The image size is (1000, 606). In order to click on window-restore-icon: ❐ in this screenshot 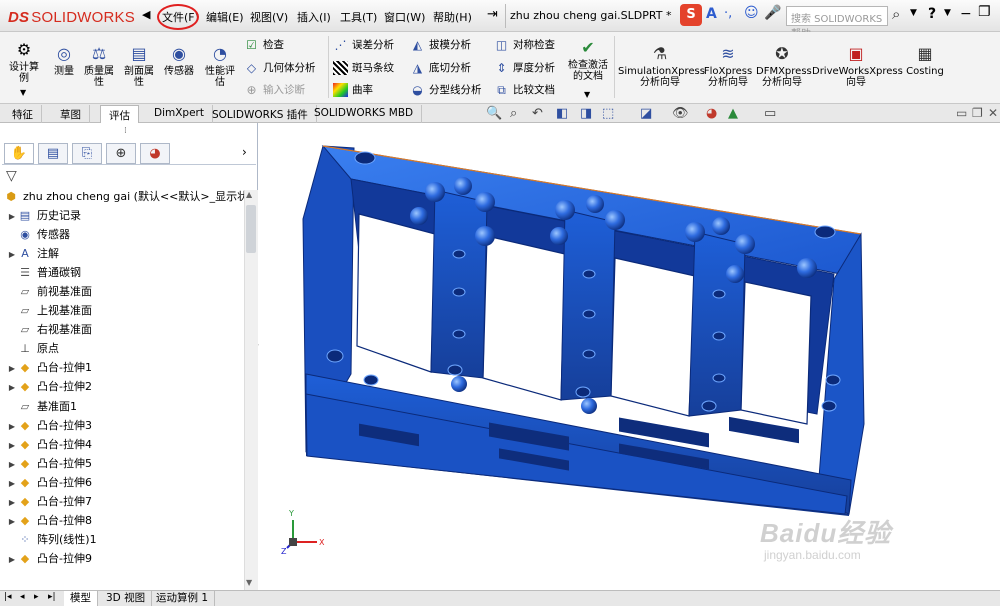, I will do `click(977, 113)`.